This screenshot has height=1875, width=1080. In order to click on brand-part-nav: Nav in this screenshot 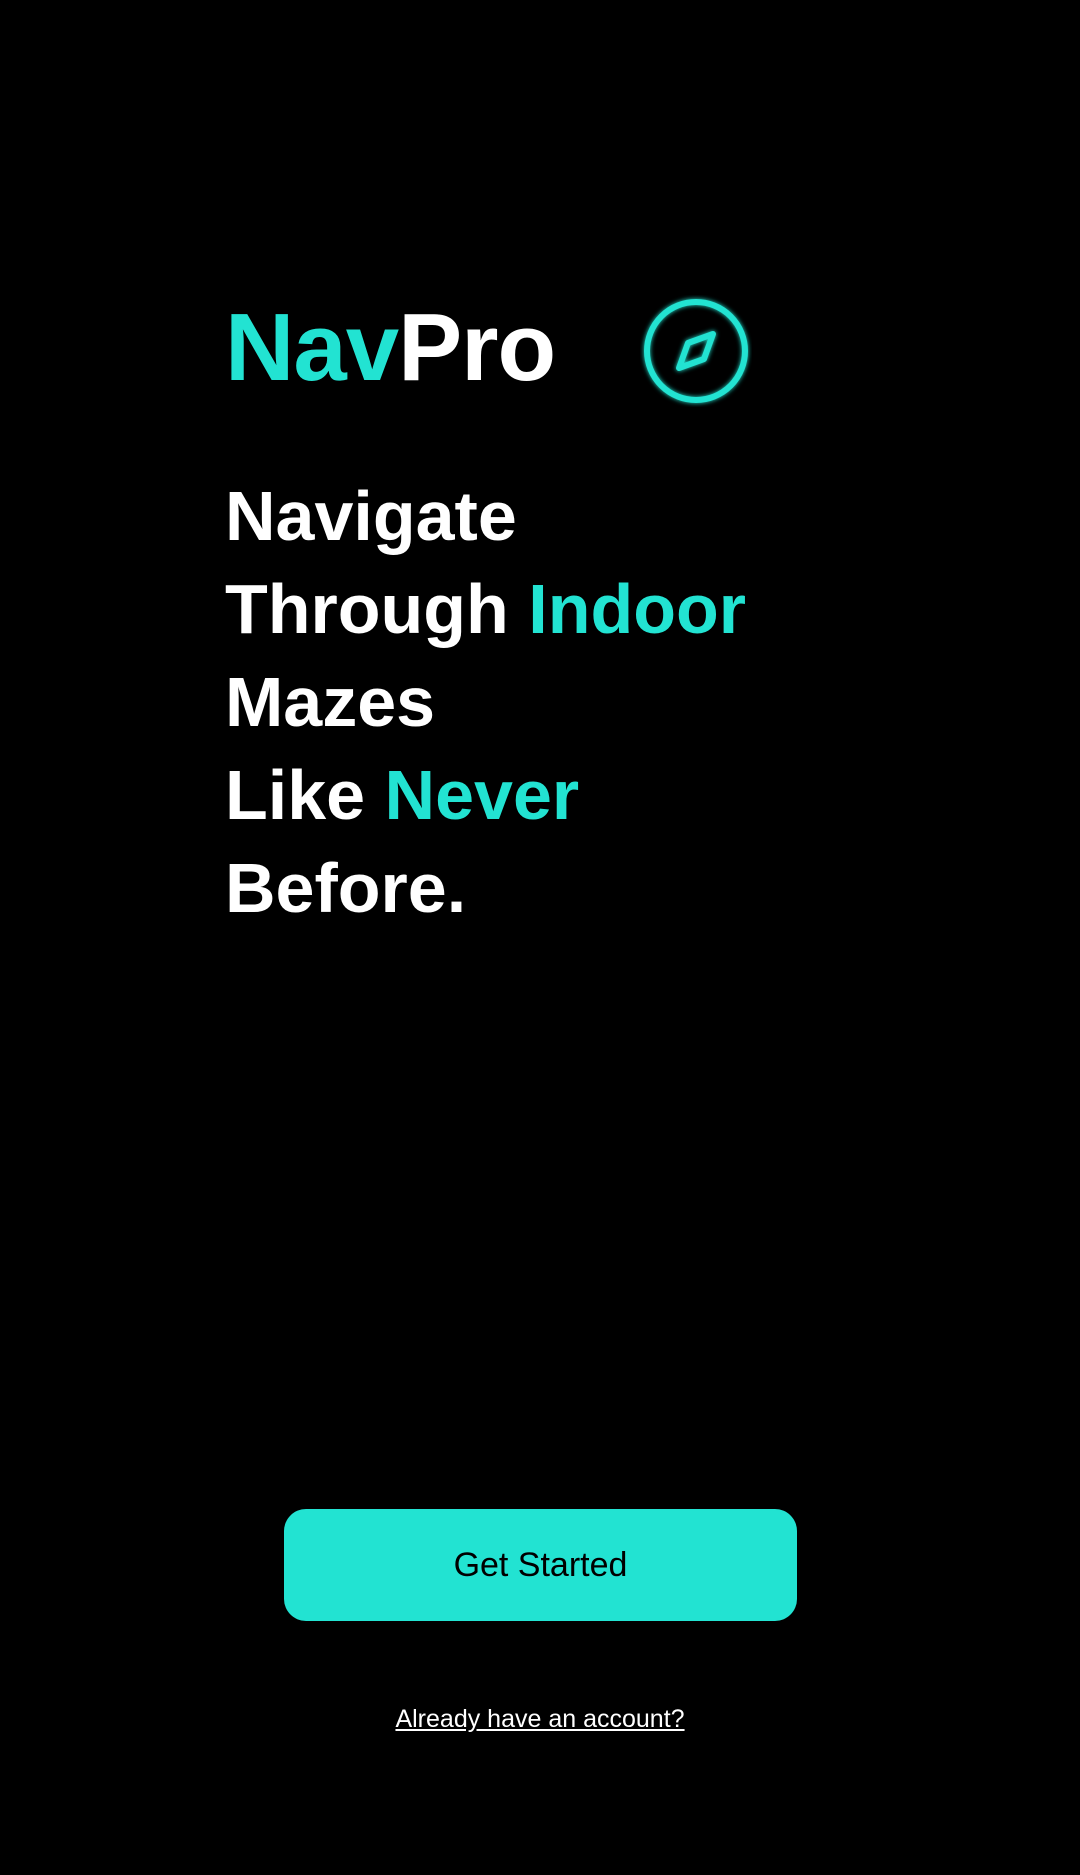, I will do `click(312, 347)`.